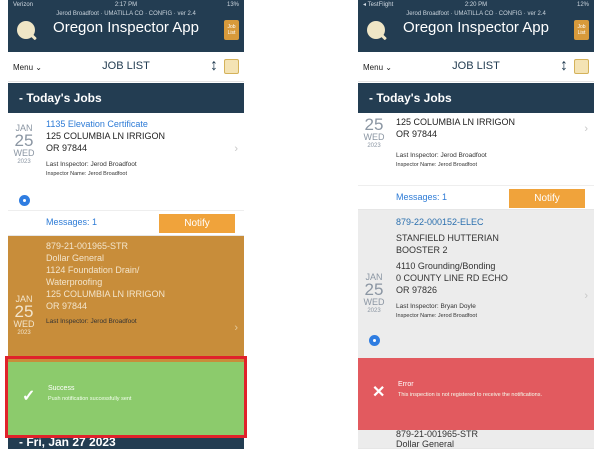  What do you see at coordinates (417, 290) in the screenshot?
I see `address-line-2: OR 97826` at bounding box center [417, 290].